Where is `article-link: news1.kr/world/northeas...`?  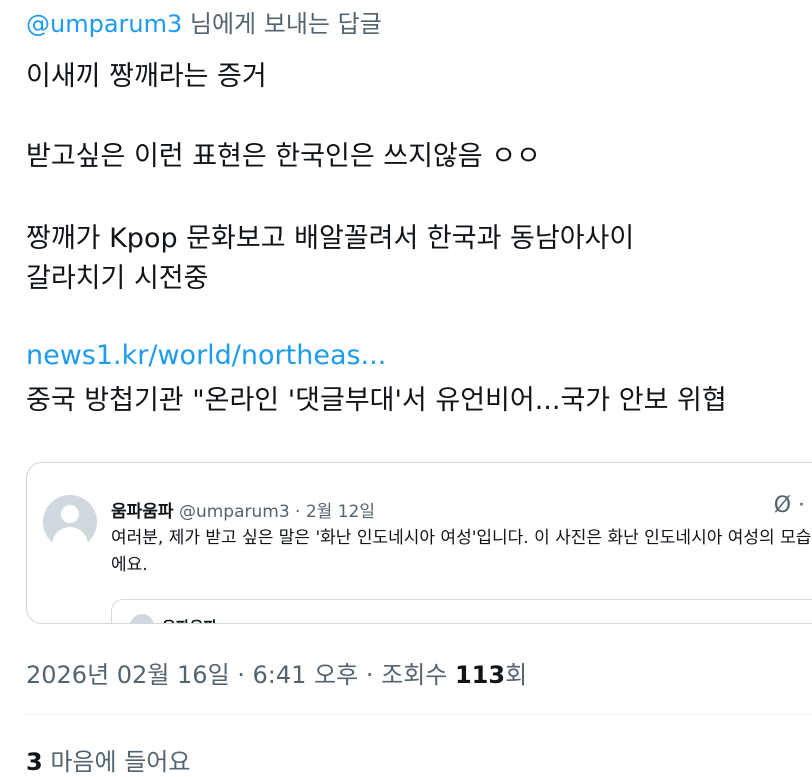
article-link: news1.kr/world/northeas... is located at coordinates (206, 355).